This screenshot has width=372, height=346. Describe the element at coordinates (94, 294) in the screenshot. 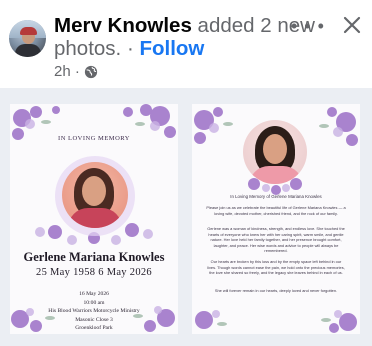

I see `service-date: 16 May 2026` at that location.